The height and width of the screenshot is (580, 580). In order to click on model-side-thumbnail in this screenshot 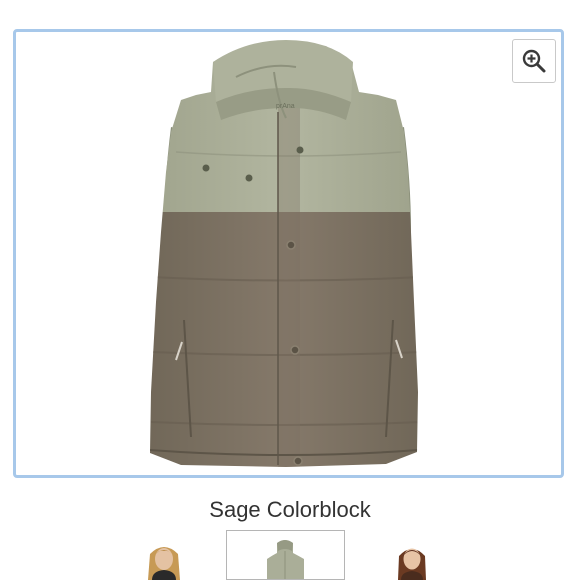, I will do `click(412, 562)`.